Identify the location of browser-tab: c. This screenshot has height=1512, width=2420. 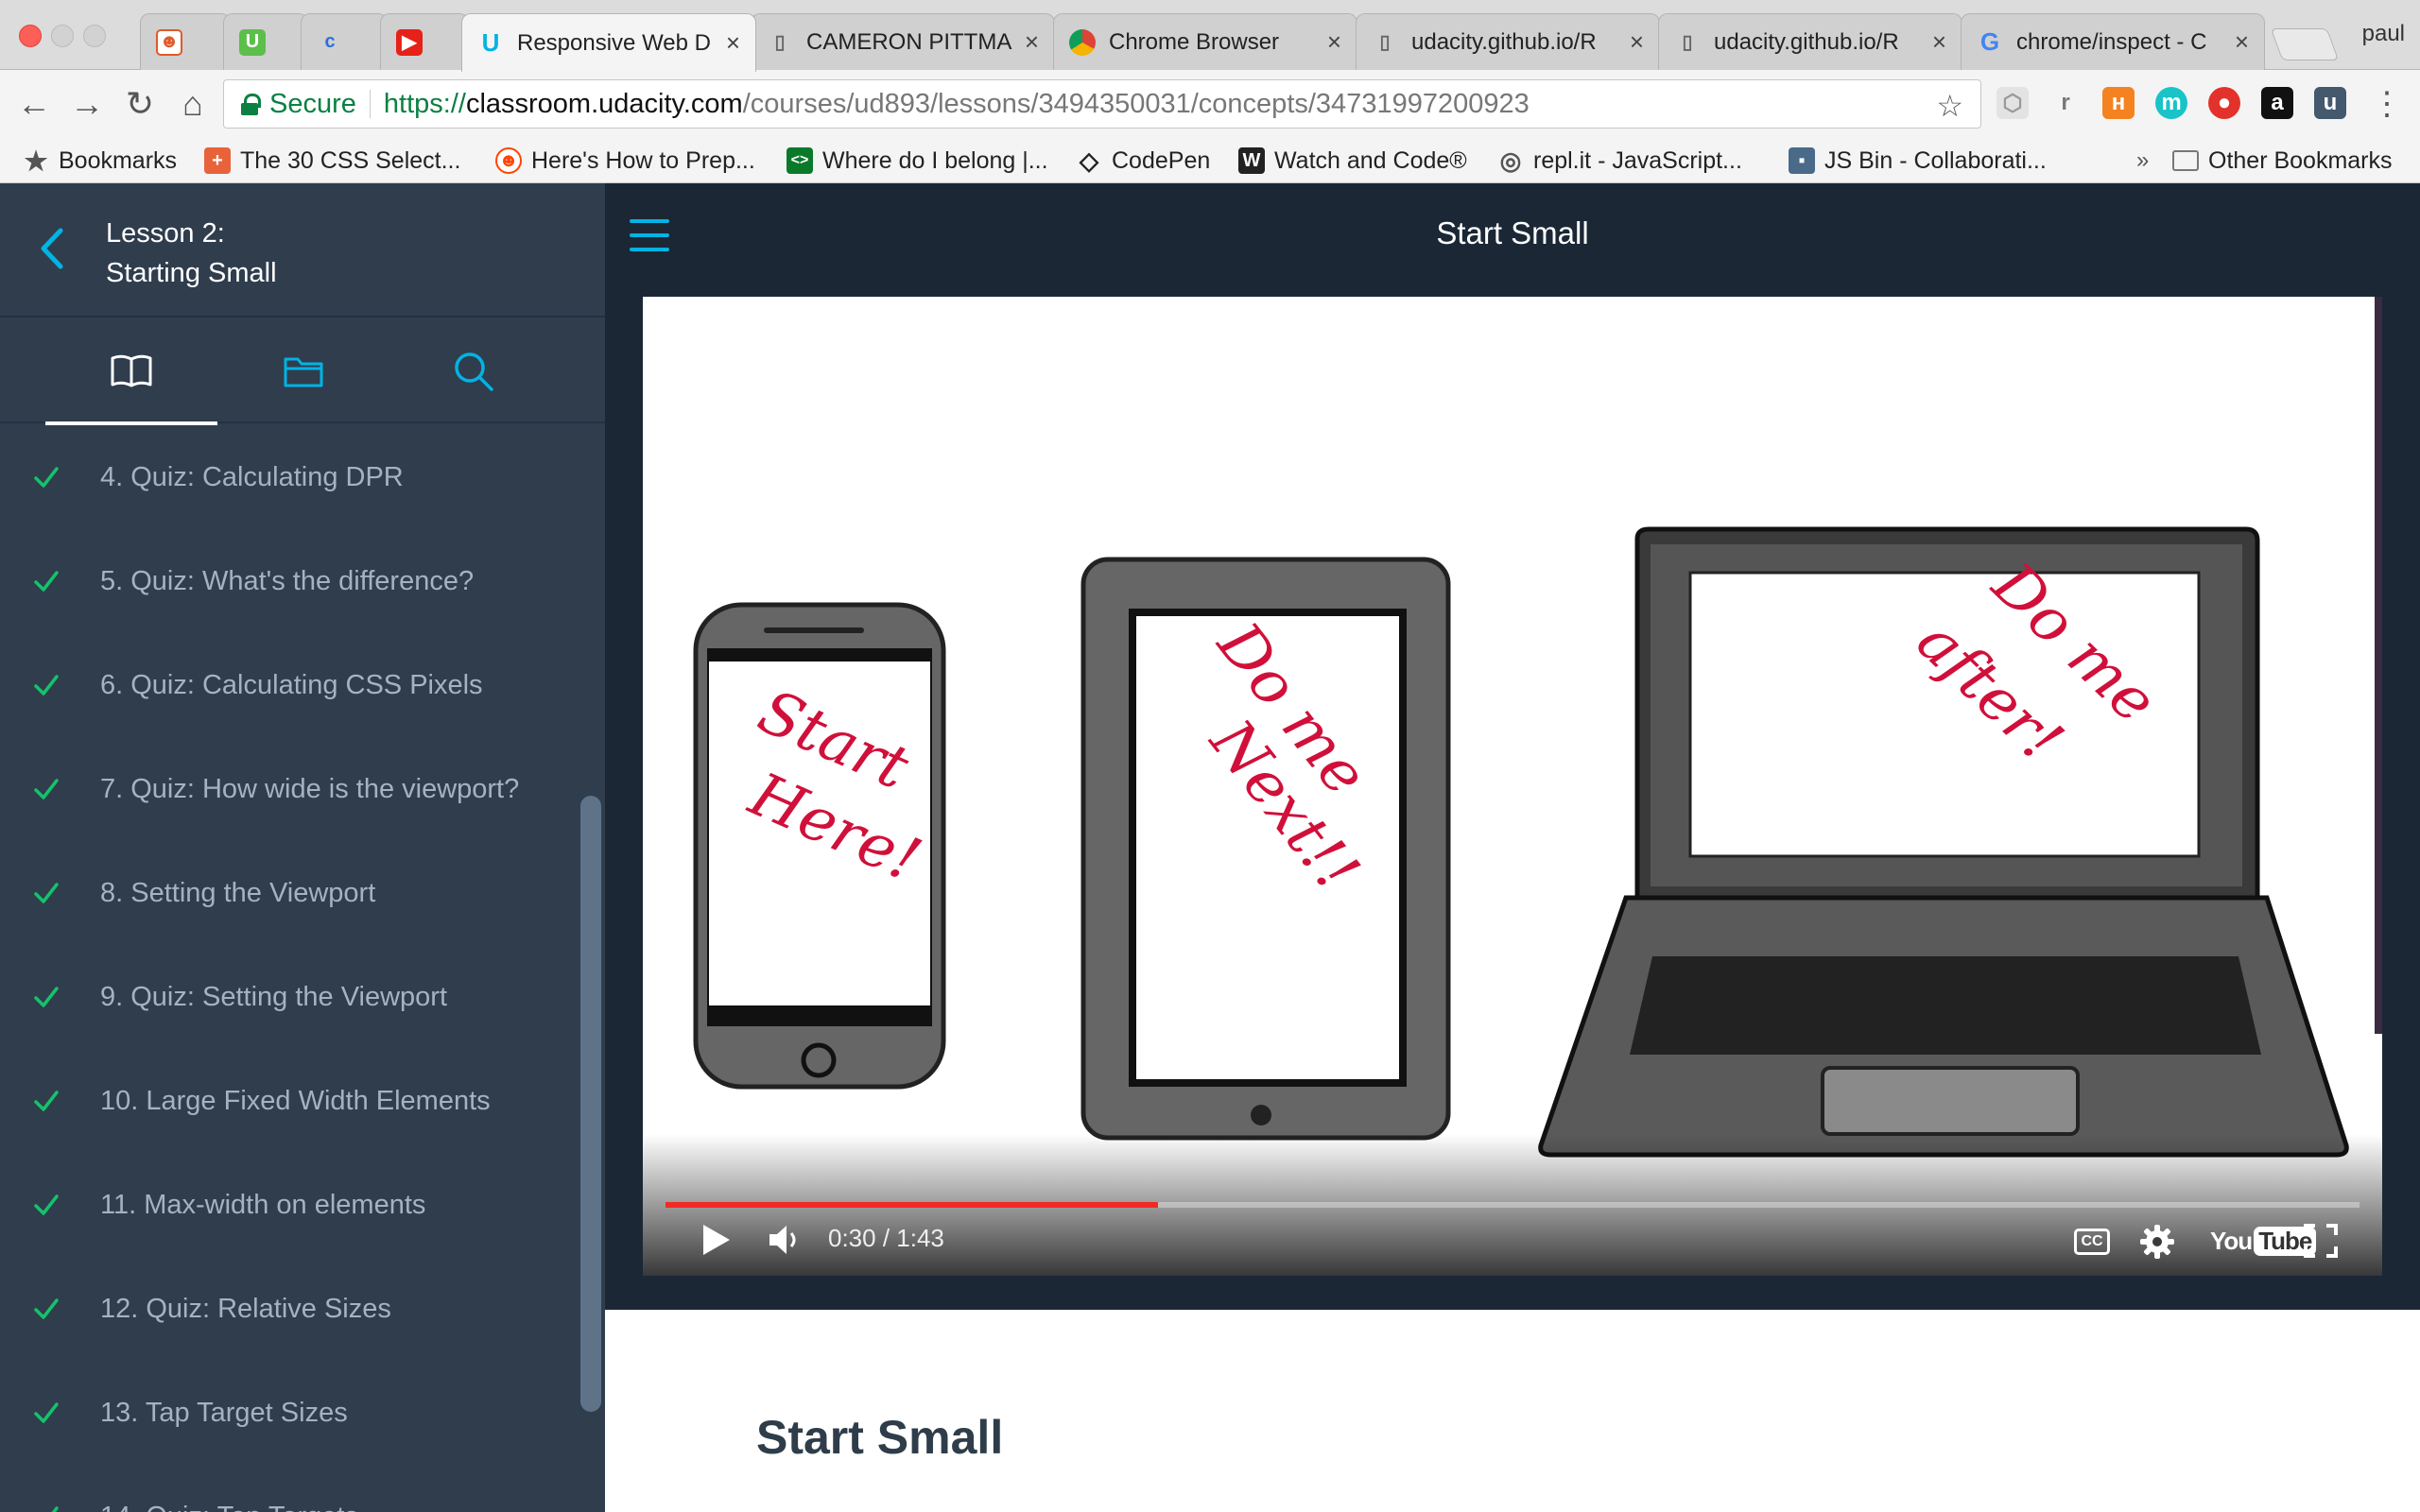
(344, 41).